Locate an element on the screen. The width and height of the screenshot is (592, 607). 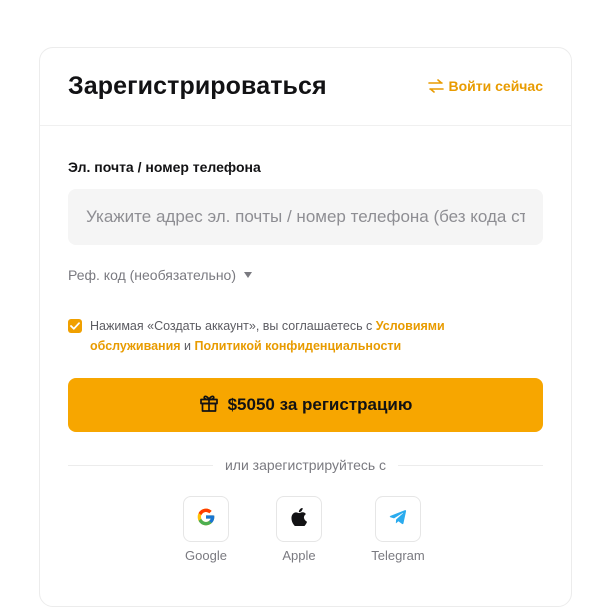
register-button: $5050 за регистрацию is located at coordinates (305, 405).